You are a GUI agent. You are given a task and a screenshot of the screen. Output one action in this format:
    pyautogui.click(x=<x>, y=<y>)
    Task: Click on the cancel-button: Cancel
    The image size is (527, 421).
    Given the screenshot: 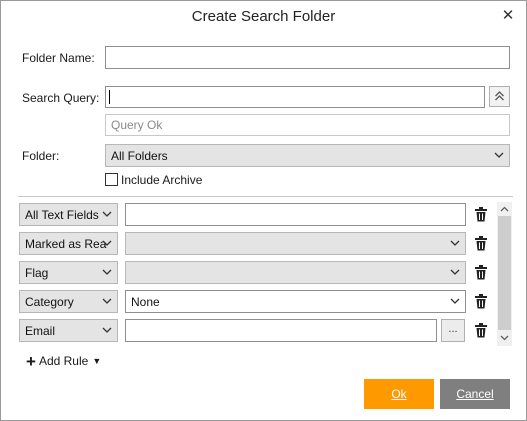 What is the action you would take?
    pyautogui.click(x=475, y=394)
    